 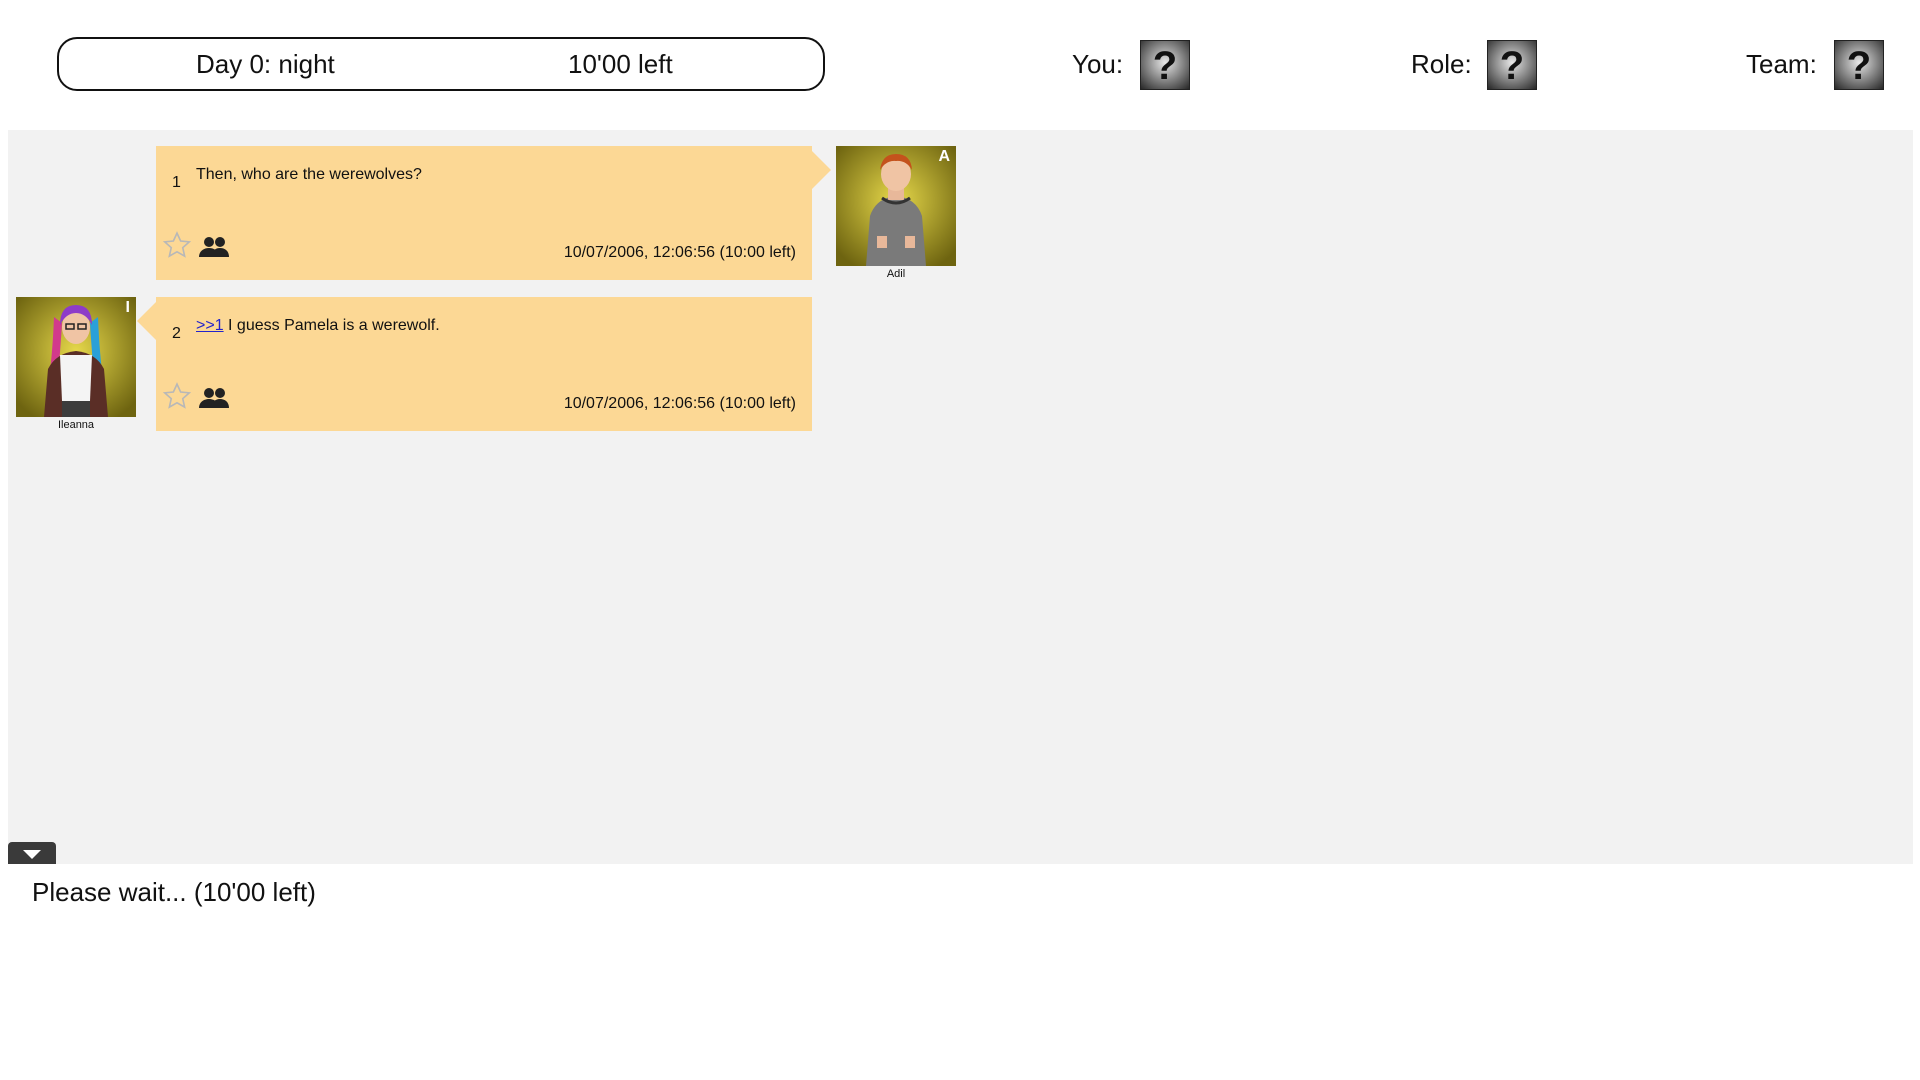 What do you see at coordinates (309, 174) in the screenshot?
I see `message-text: Then, who are the werewolves?` at bounding box center [309, 174].